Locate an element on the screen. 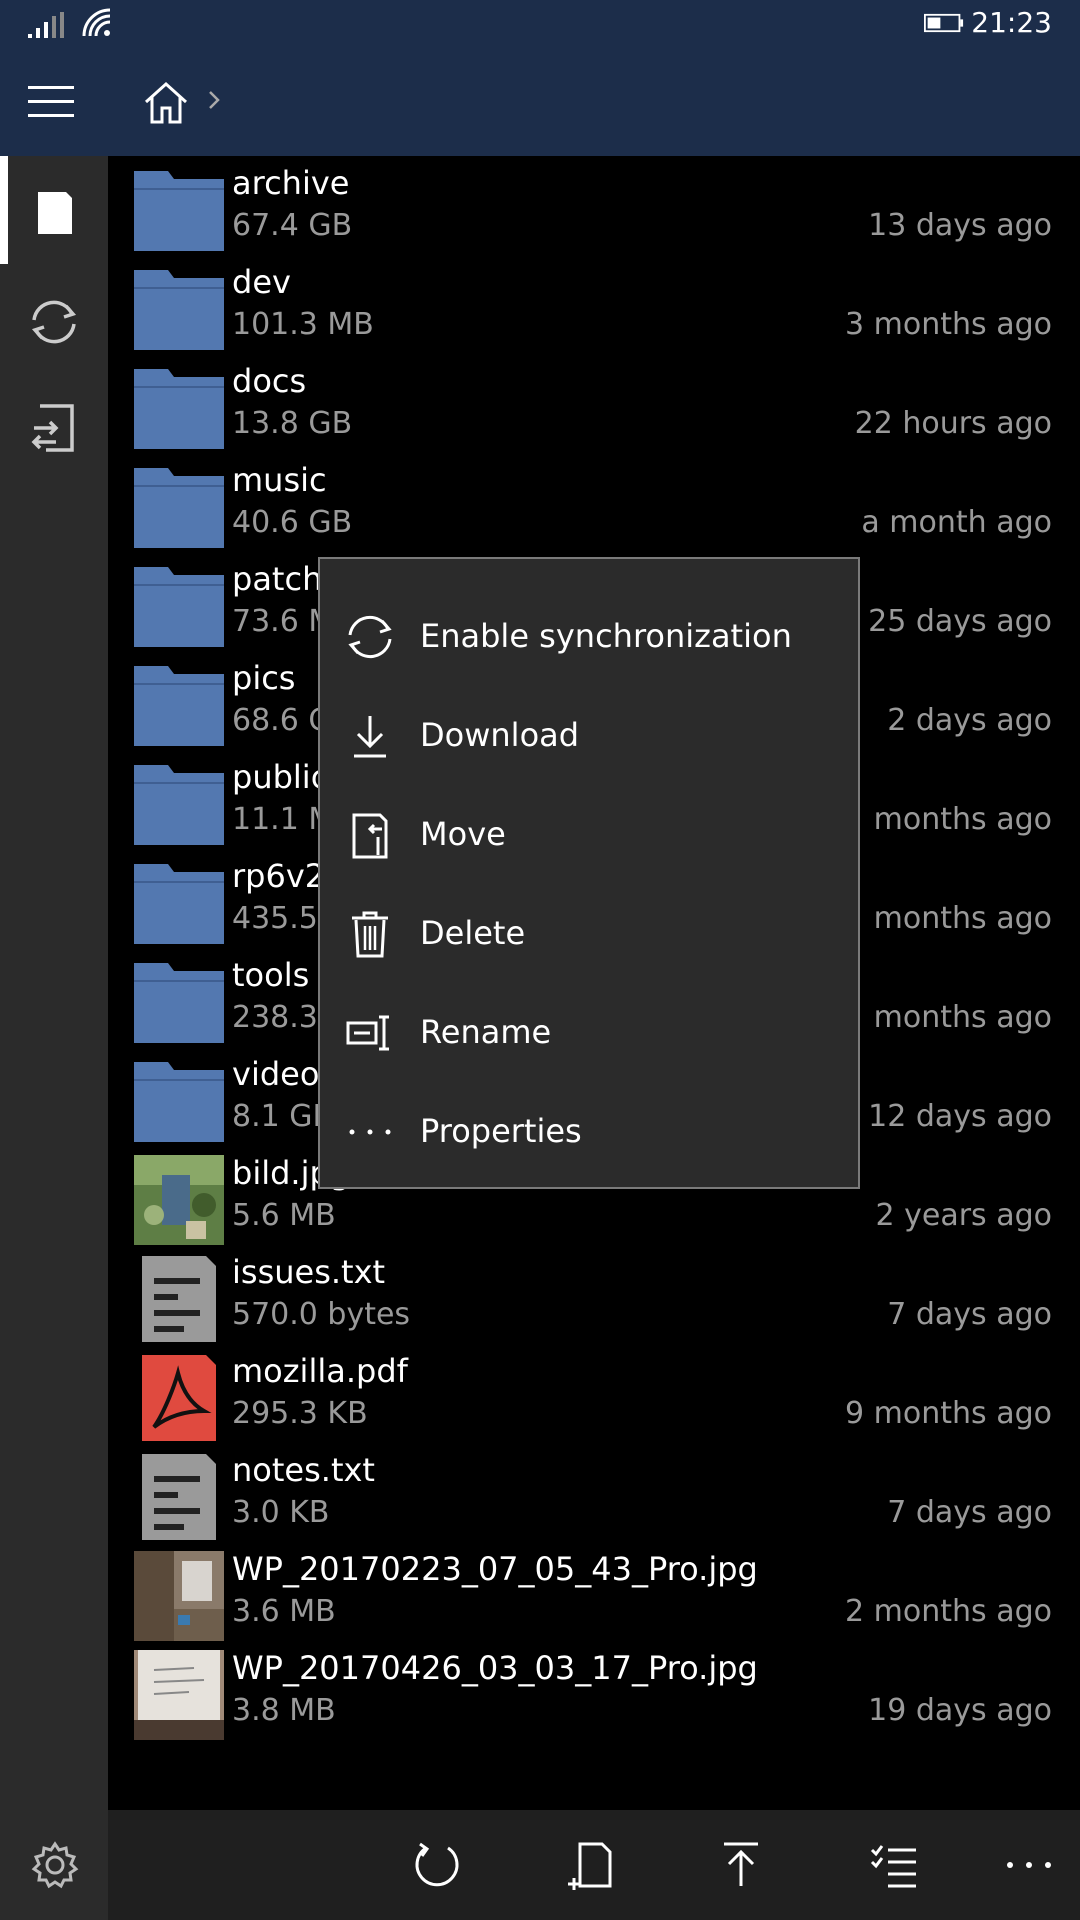 The image size is (1080, 1920). battery-icon is located at coordinates (944, 23).